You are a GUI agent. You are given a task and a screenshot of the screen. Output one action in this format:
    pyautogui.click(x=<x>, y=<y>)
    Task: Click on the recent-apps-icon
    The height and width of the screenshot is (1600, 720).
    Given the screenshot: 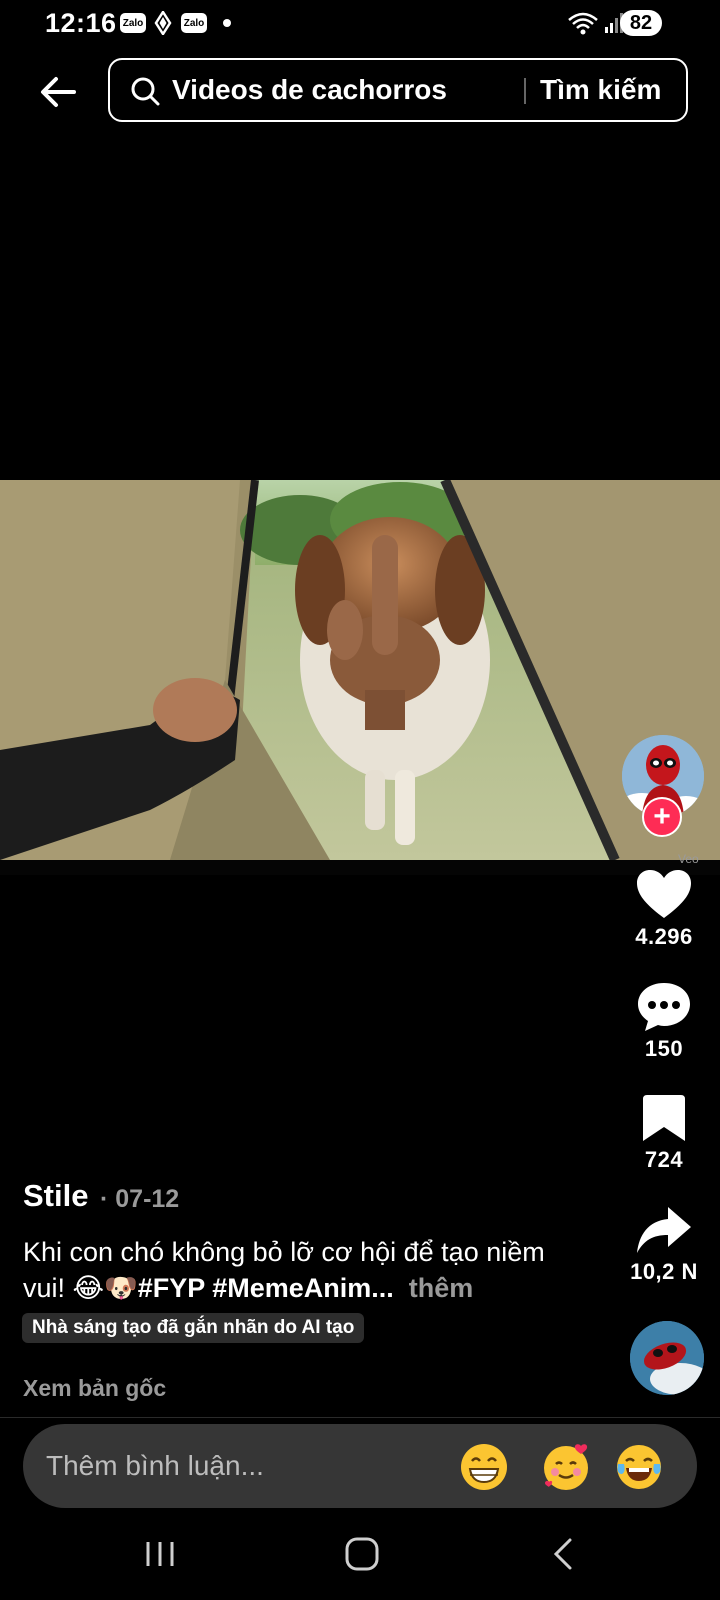 What is the action you would take?
    pyautogui.click(x=160, y=1554)
    